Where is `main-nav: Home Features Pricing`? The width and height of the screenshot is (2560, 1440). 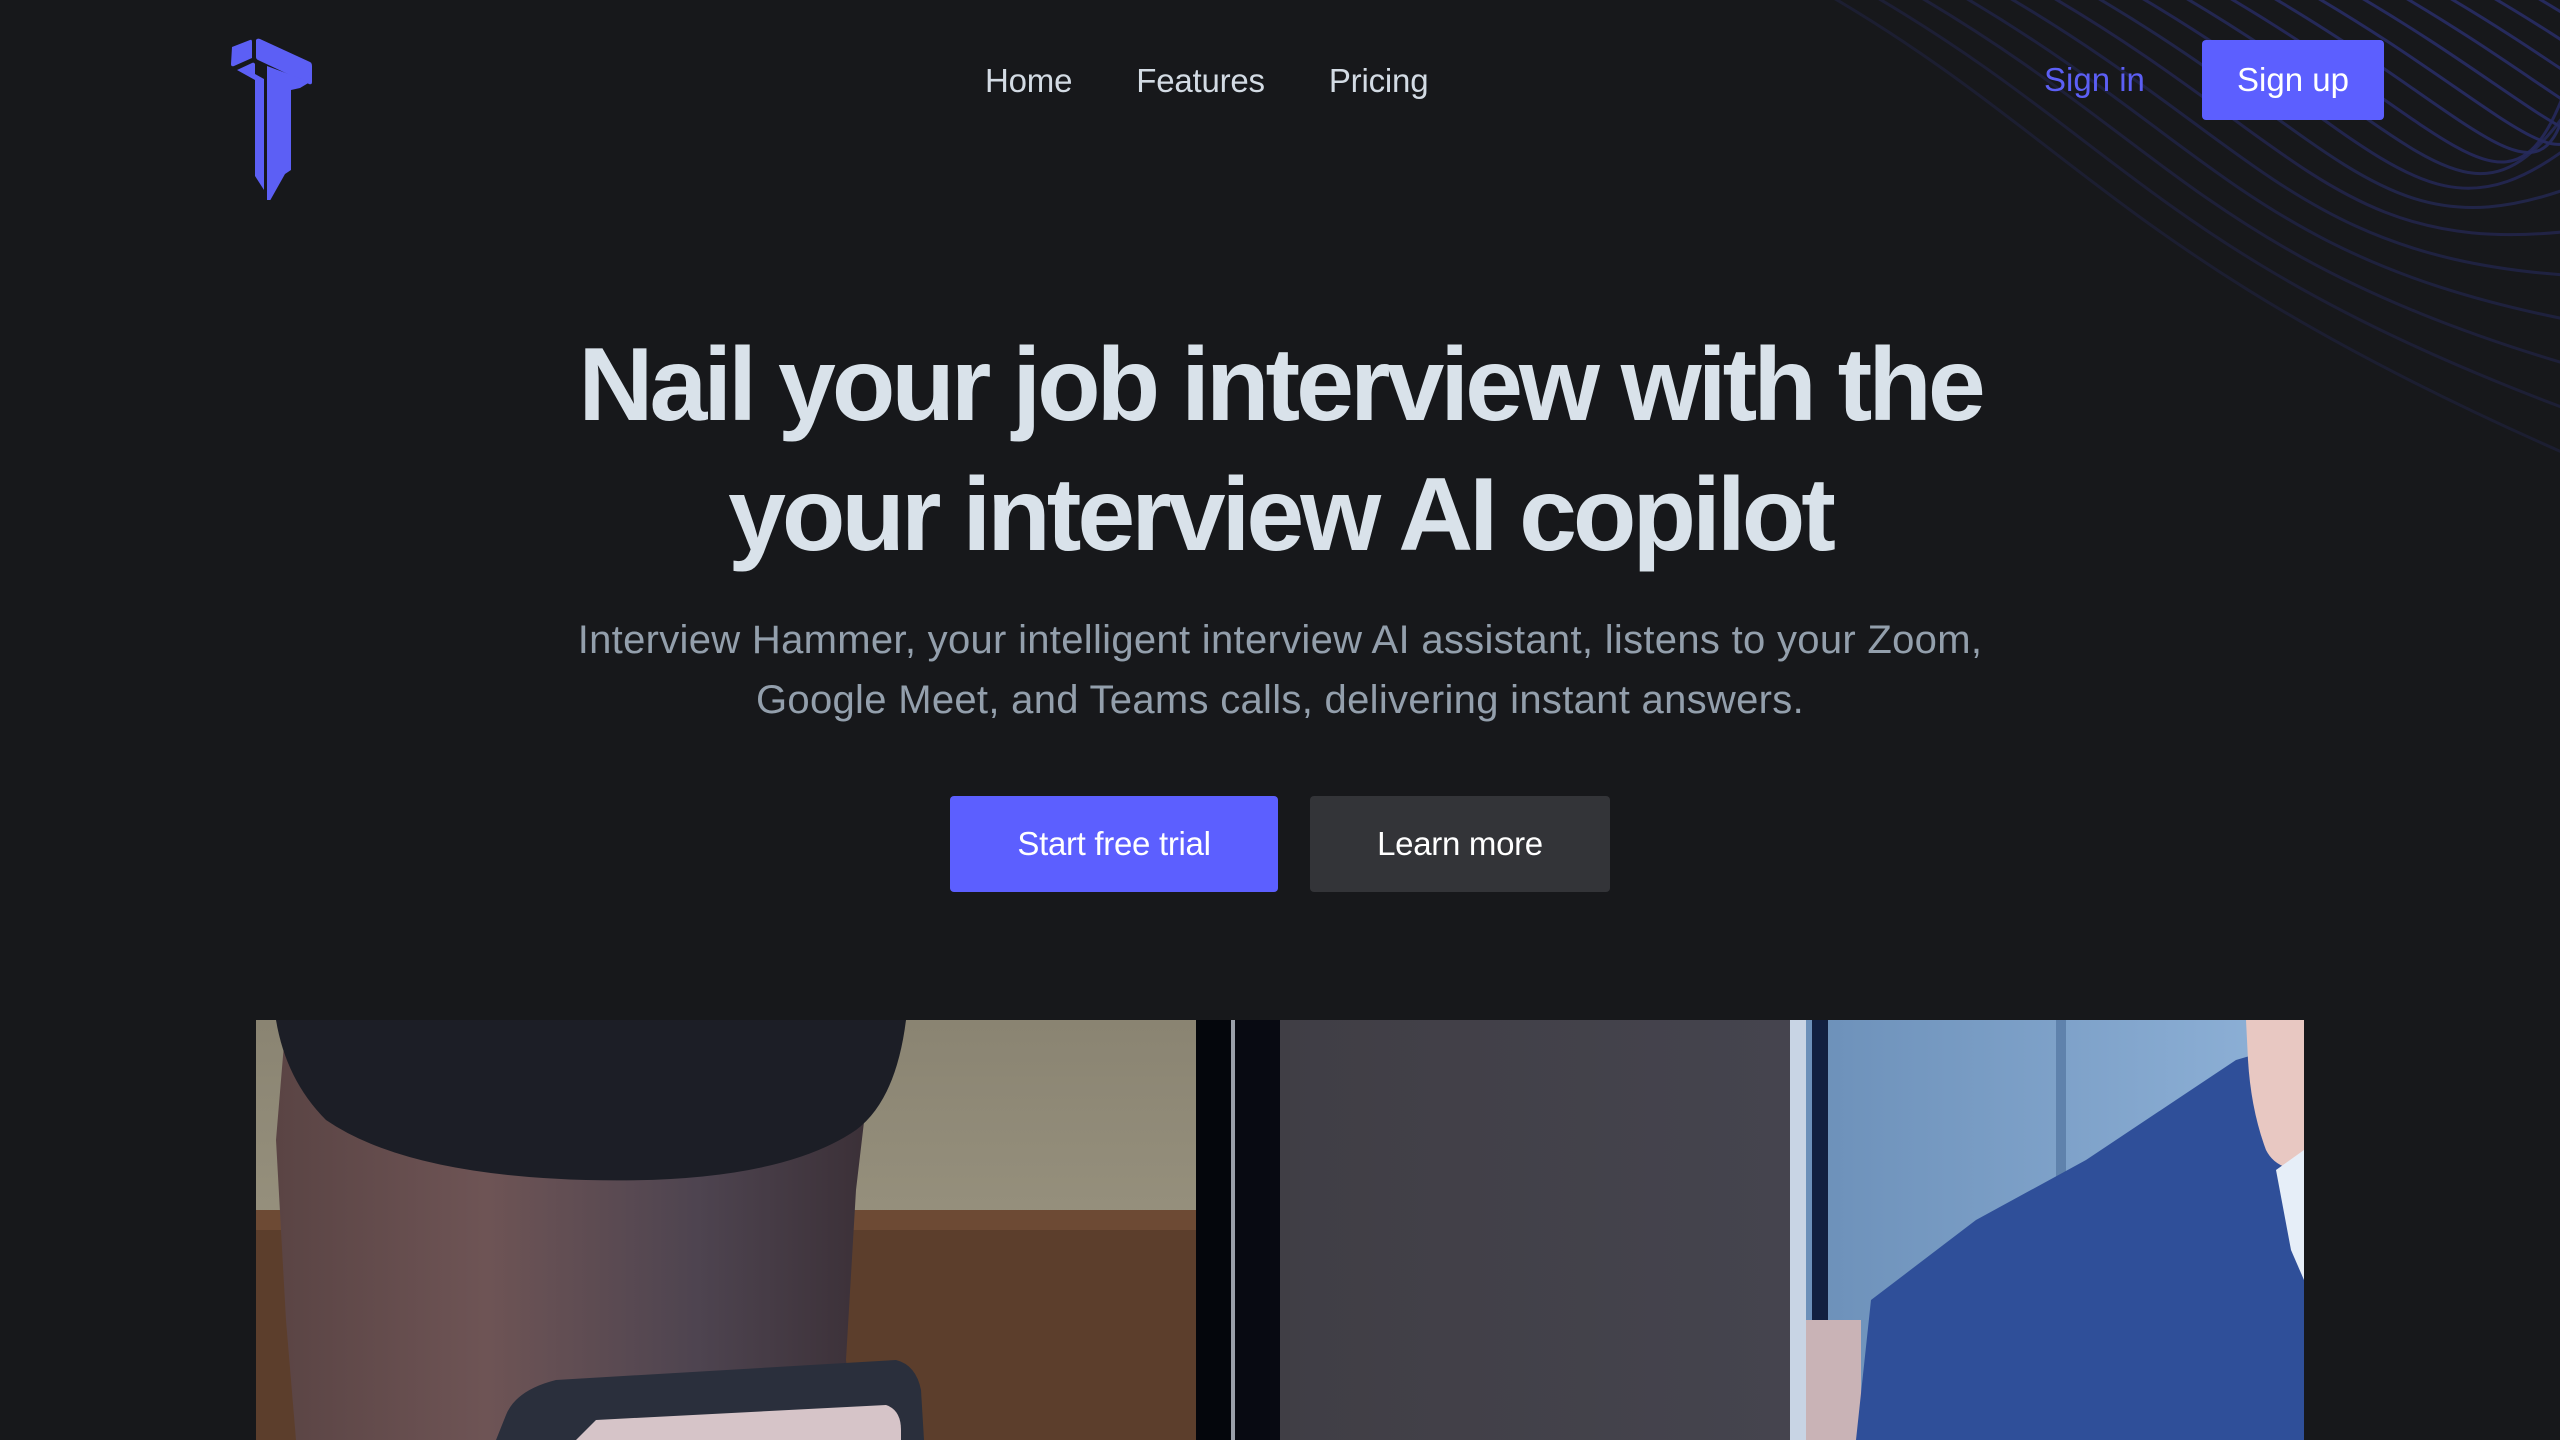 main-nav: Home Features Pricing is located at coordinates (1280, 81).